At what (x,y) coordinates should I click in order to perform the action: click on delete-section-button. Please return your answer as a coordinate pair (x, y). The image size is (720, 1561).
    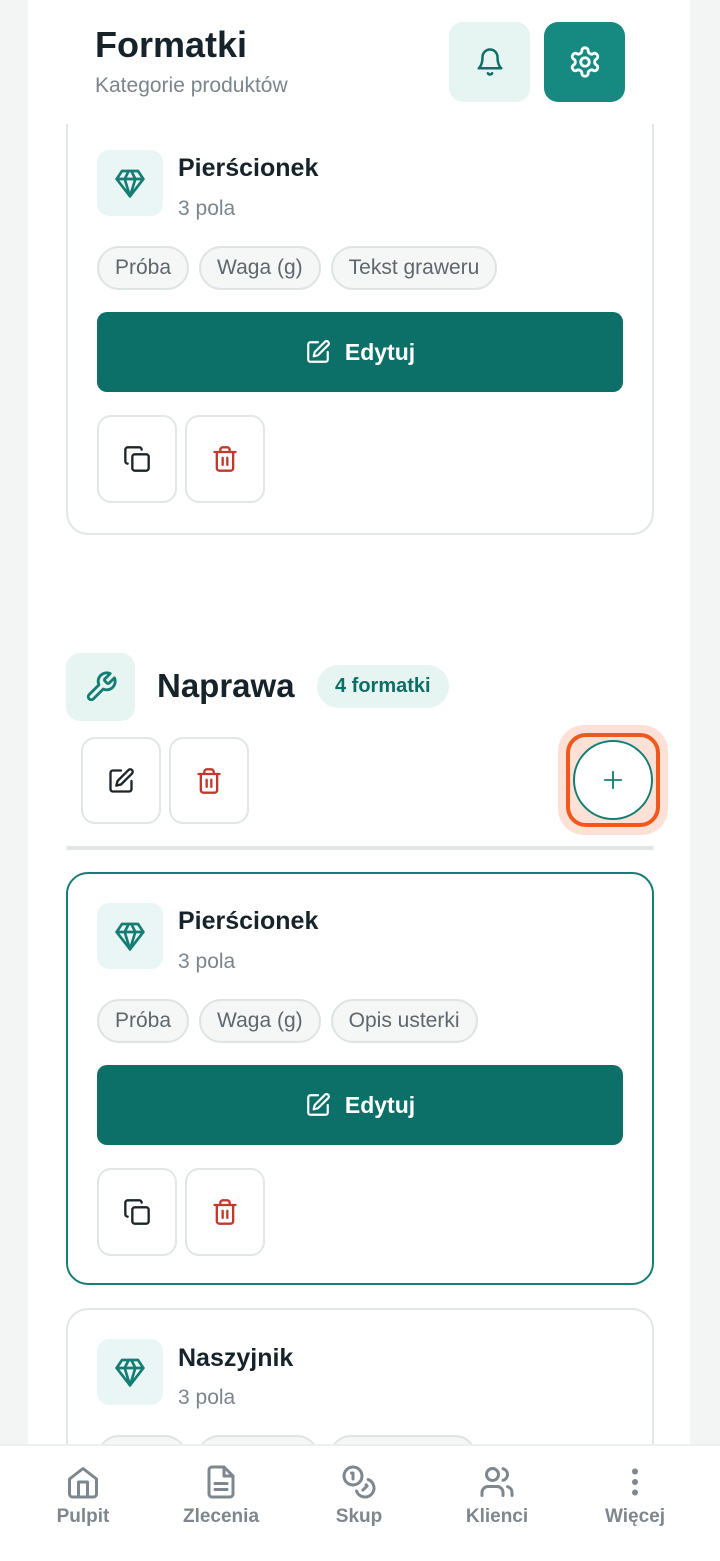
    Looking at the image, I should click on (209, 780).